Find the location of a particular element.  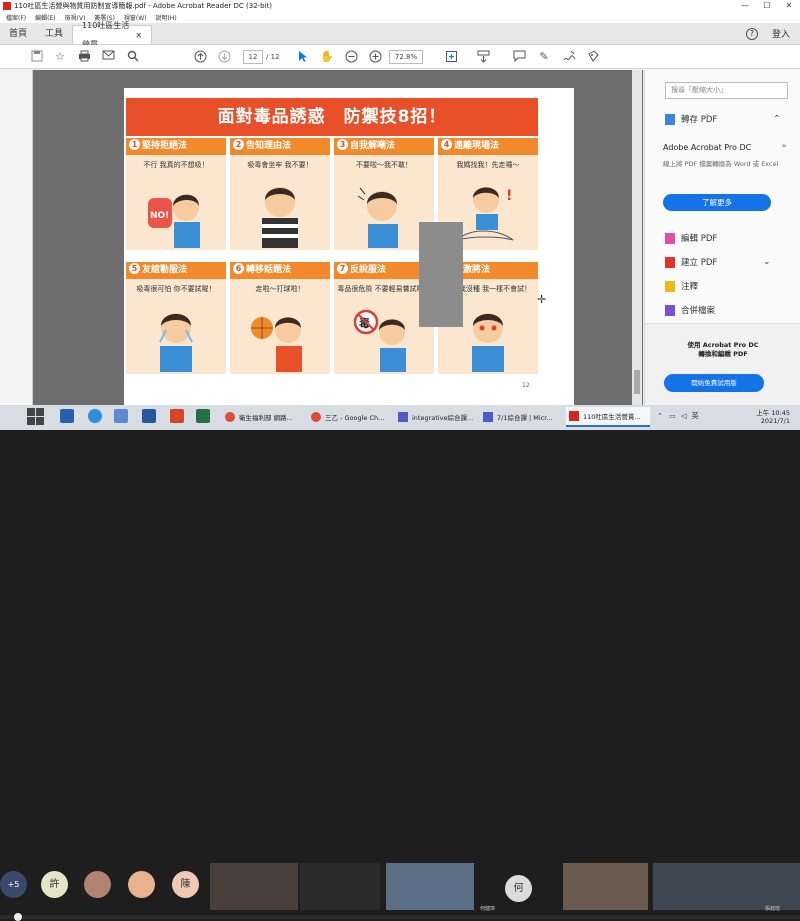

select-cursor-icon is located at coordinates (303, 57).